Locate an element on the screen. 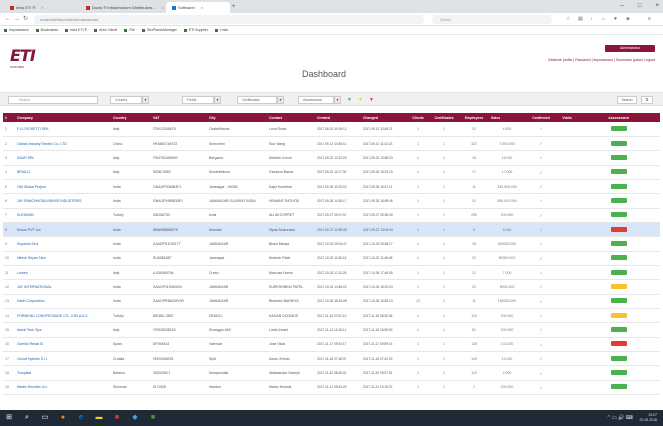 This screenshot has height=426, width=663. filter-yellow-icon: ▼ is located at coordinates (360, 100).